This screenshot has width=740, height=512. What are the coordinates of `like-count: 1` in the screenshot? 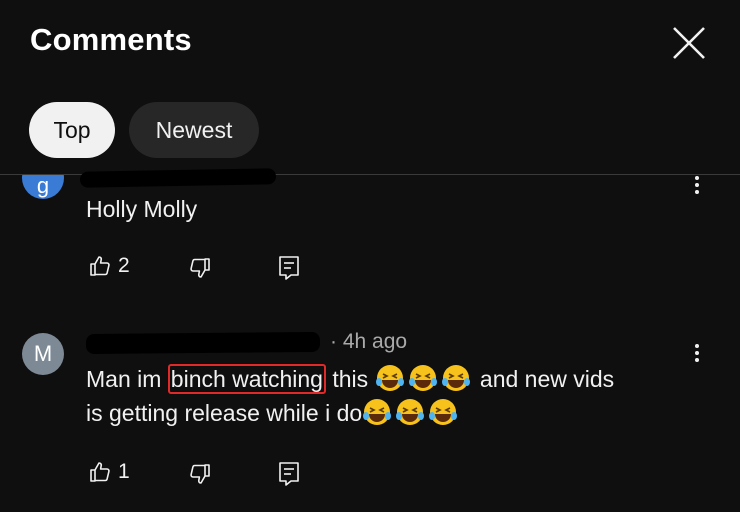 It's located at (124, 471).